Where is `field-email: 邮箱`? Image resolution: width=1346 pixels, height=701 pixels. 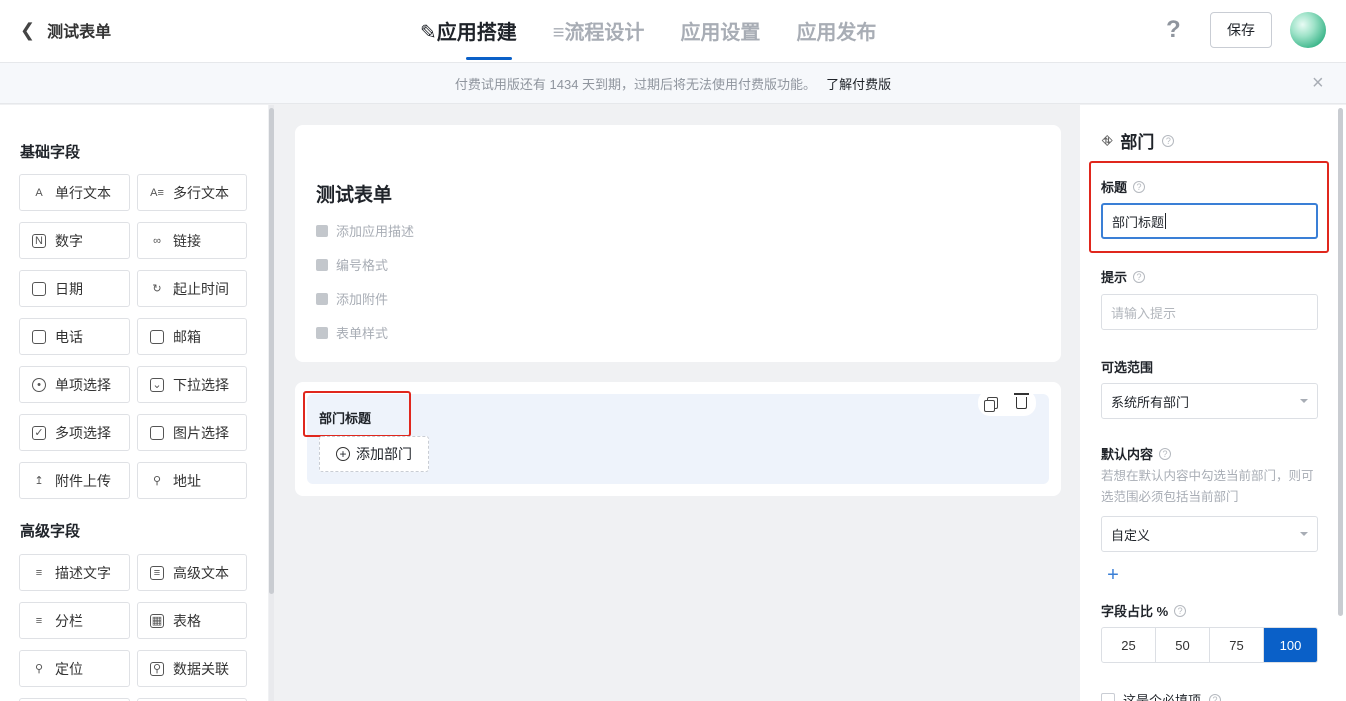
field-email: 邮箱 is located at coordinates (192, 336).